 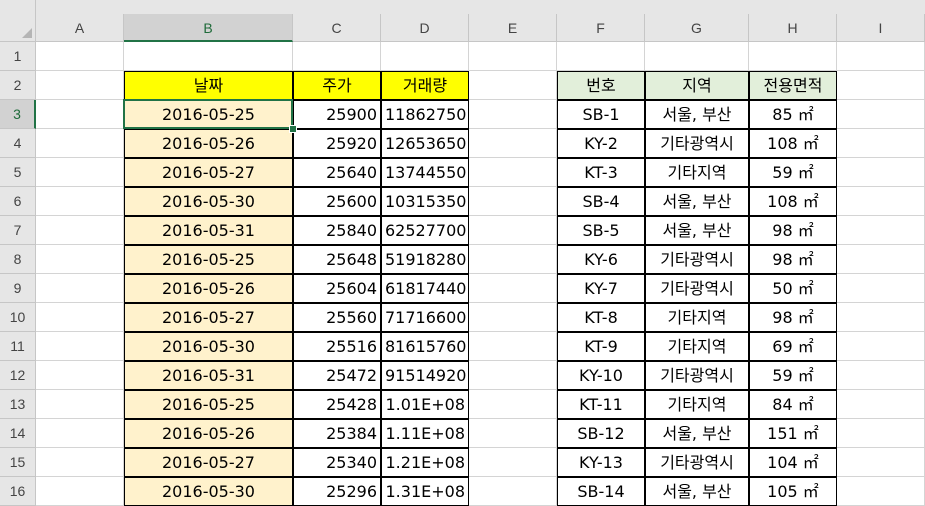 What do you see at coordinates (601, 114) in the screenshot?
I see `id-cell: SB-1` at bounding box center [601, 114].